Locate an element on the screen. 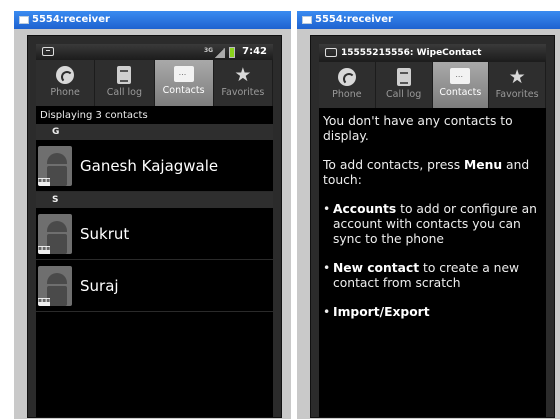 This screenshot has height=419, width=560. notification-ticker: 15555215556: WipeContact is located at coordinates (432, 53).